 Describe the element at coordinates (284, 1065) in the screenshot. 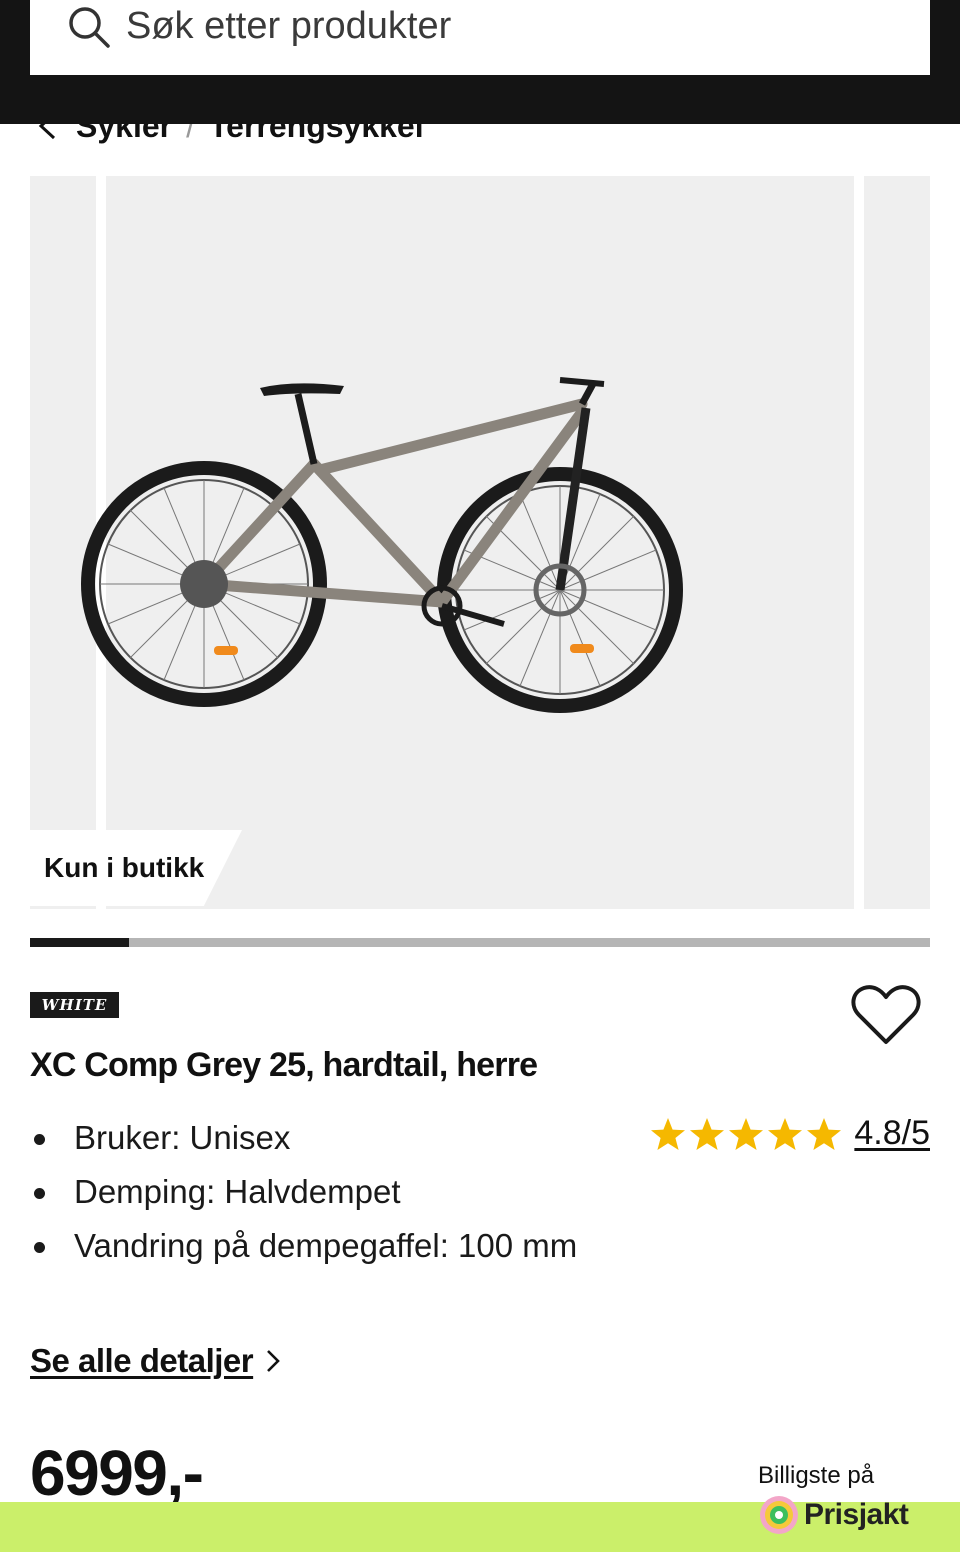

I see `product-title: XC Comp Grey 25, hardtail, herre` at that location.